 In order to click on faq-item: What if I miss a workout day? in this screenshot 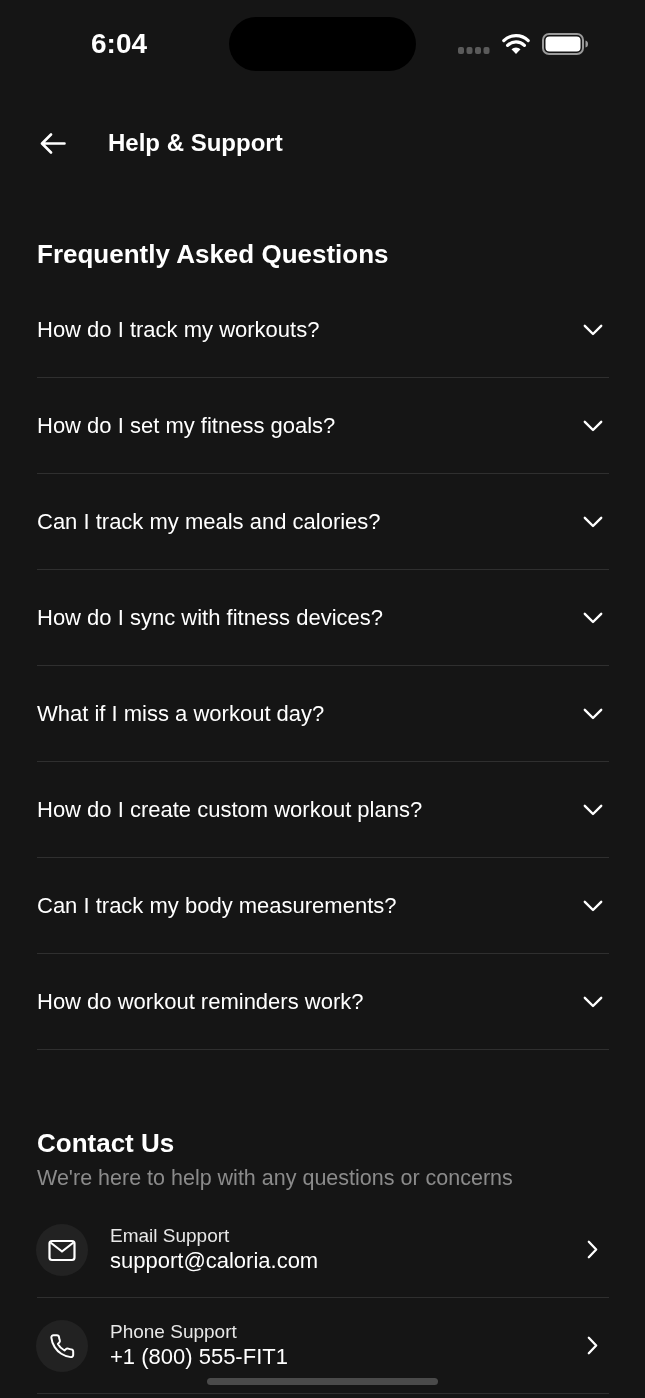, I will do `click(323, 714)`.